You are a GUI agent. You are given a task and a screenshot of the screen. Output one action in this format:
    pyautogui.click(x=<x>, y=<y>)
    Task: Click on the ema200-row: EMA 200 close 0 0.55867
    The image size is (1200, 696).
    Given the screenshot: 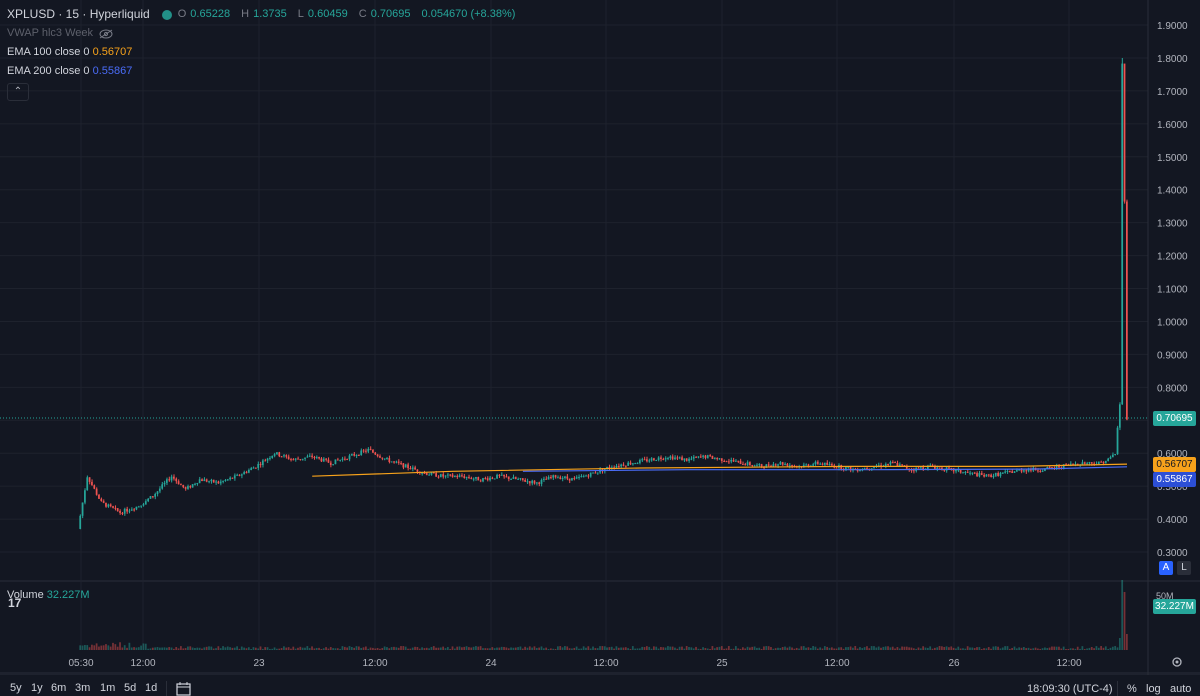 What is the action you would take?
    pyautogui.click(x=263, y=71)
    